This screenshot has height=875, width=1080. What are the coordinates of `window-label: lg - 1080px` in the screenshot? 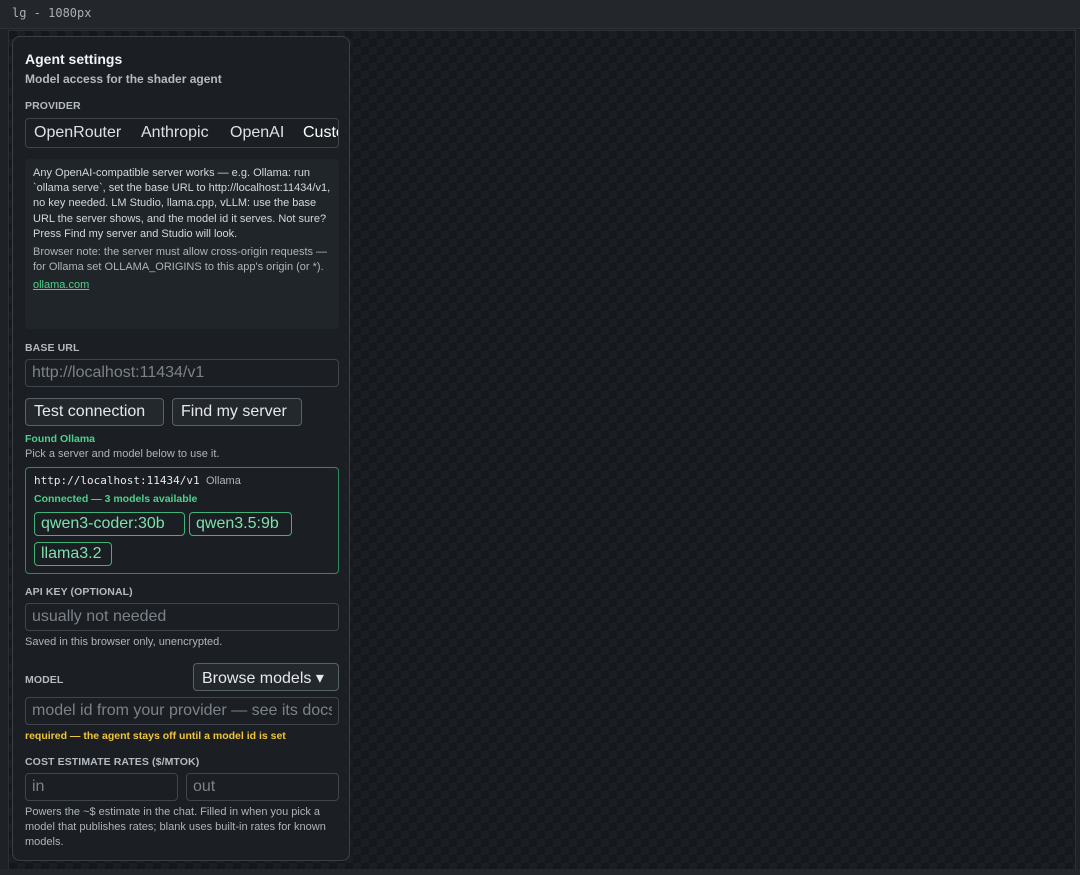 It's located at (52, 13).